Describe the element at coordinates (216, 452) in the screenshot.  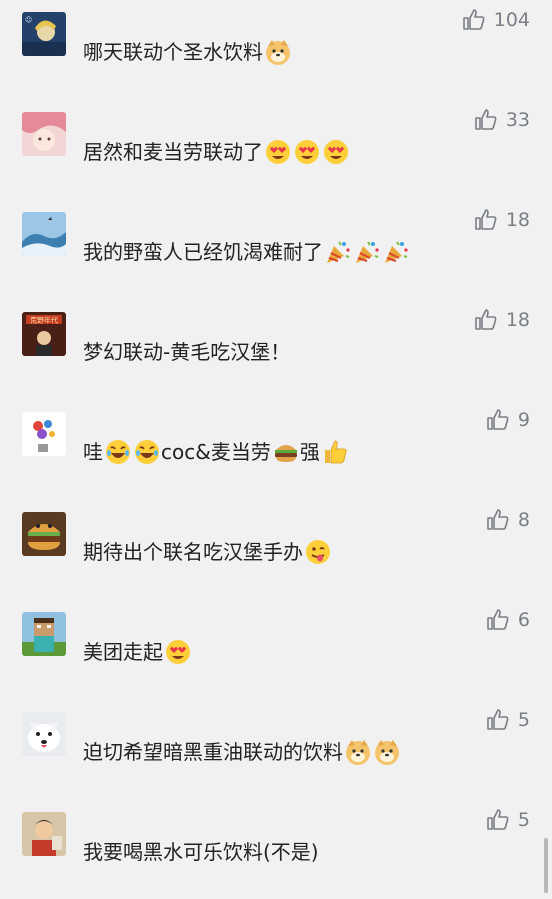
I see `comment-text: 哇 coc&麦当劳 强` at that location.